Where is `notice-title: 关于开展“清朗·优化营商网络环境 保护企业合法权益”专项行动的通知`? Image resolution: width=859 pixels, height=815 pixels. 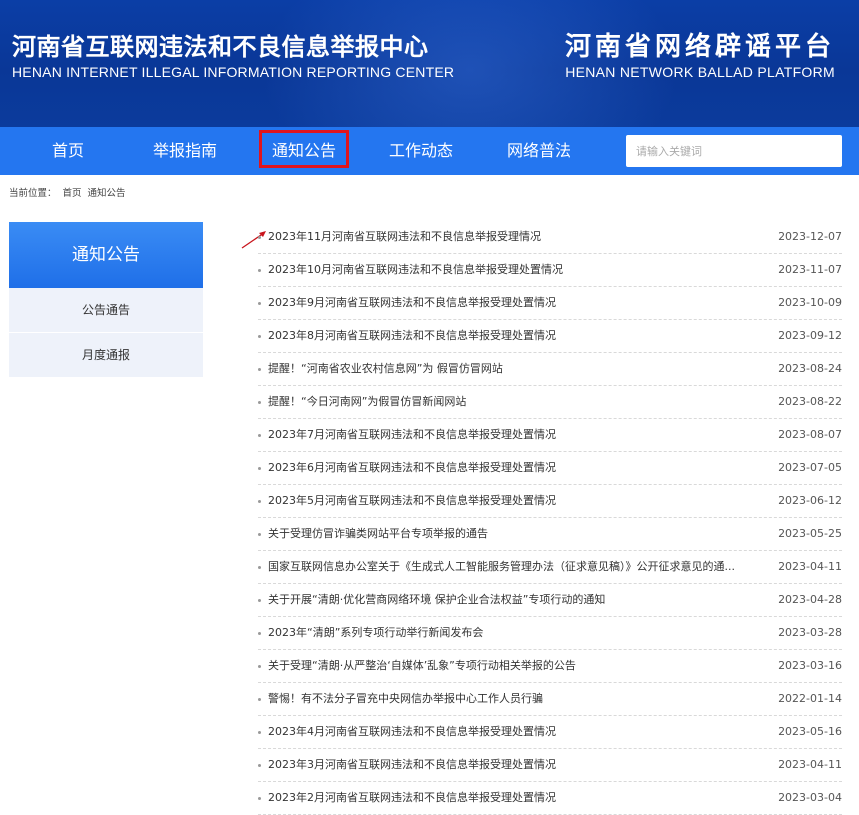 notice-title: 关于开展“清朗·优化营商网络环境 保护企业合法权益”专项行动的通知 is located at coordinates (510, 600).